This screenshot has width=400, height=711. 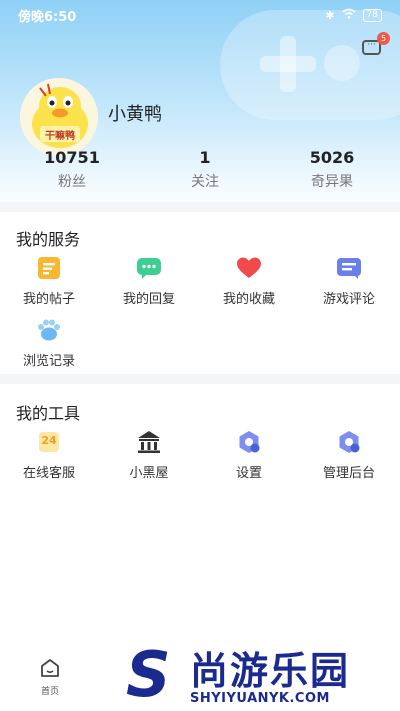 I want to click on profile-stats: 10751 粉丝 1 关注 5026 奇异果, so click(x=200, y=171).